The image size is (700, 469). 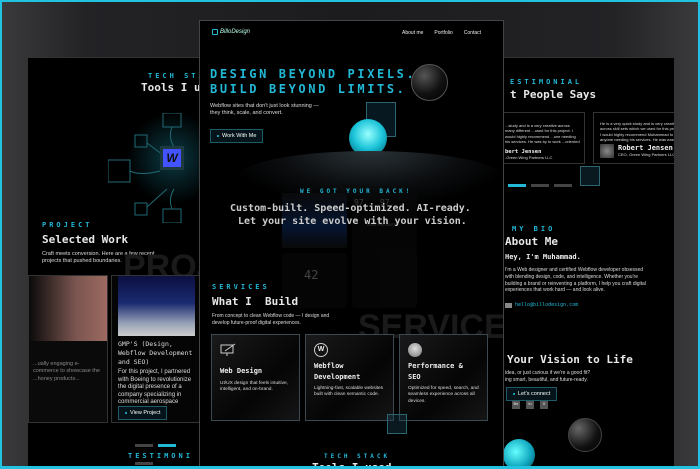 What do you see at coordinates (531, 241) in the screenshot?
I see `bio-title: About Me` at bounding box center [531, 241].